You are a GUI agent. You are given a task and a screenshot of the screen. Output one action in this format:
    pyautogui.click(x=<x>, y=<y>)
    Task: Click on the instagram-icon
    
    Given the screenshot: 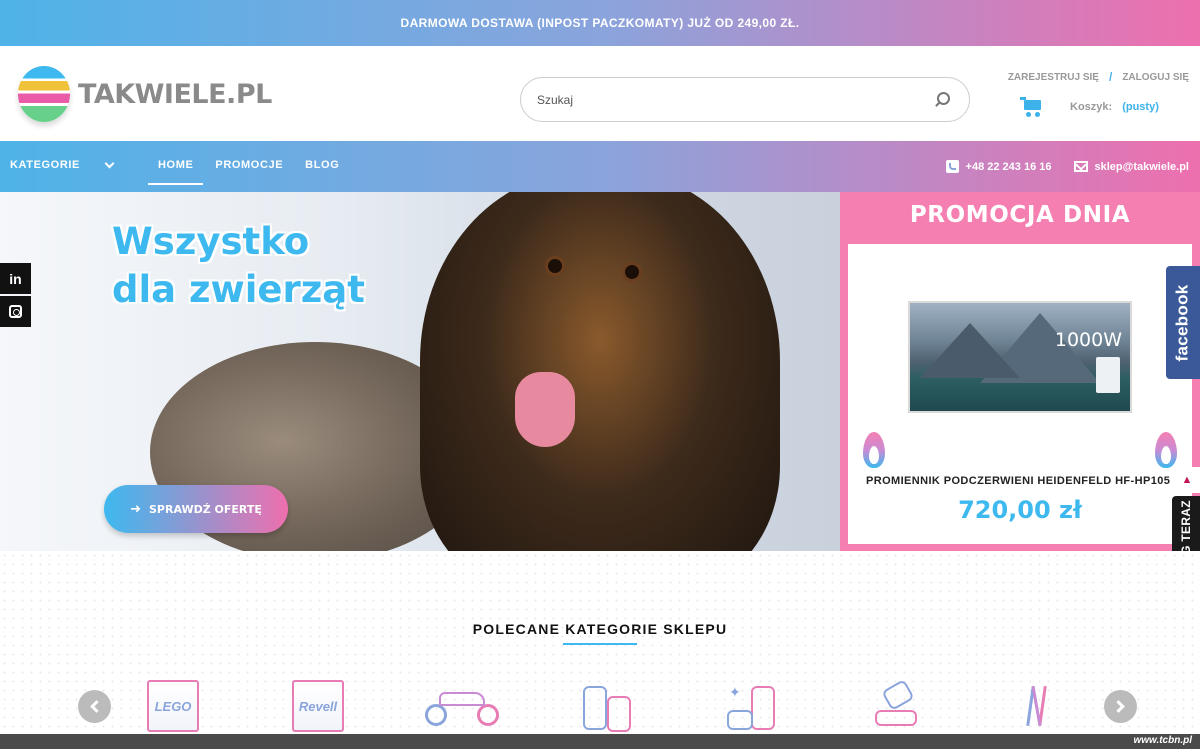 What is the action you would take?
    pyautogui.click(x=15, y=311)
    